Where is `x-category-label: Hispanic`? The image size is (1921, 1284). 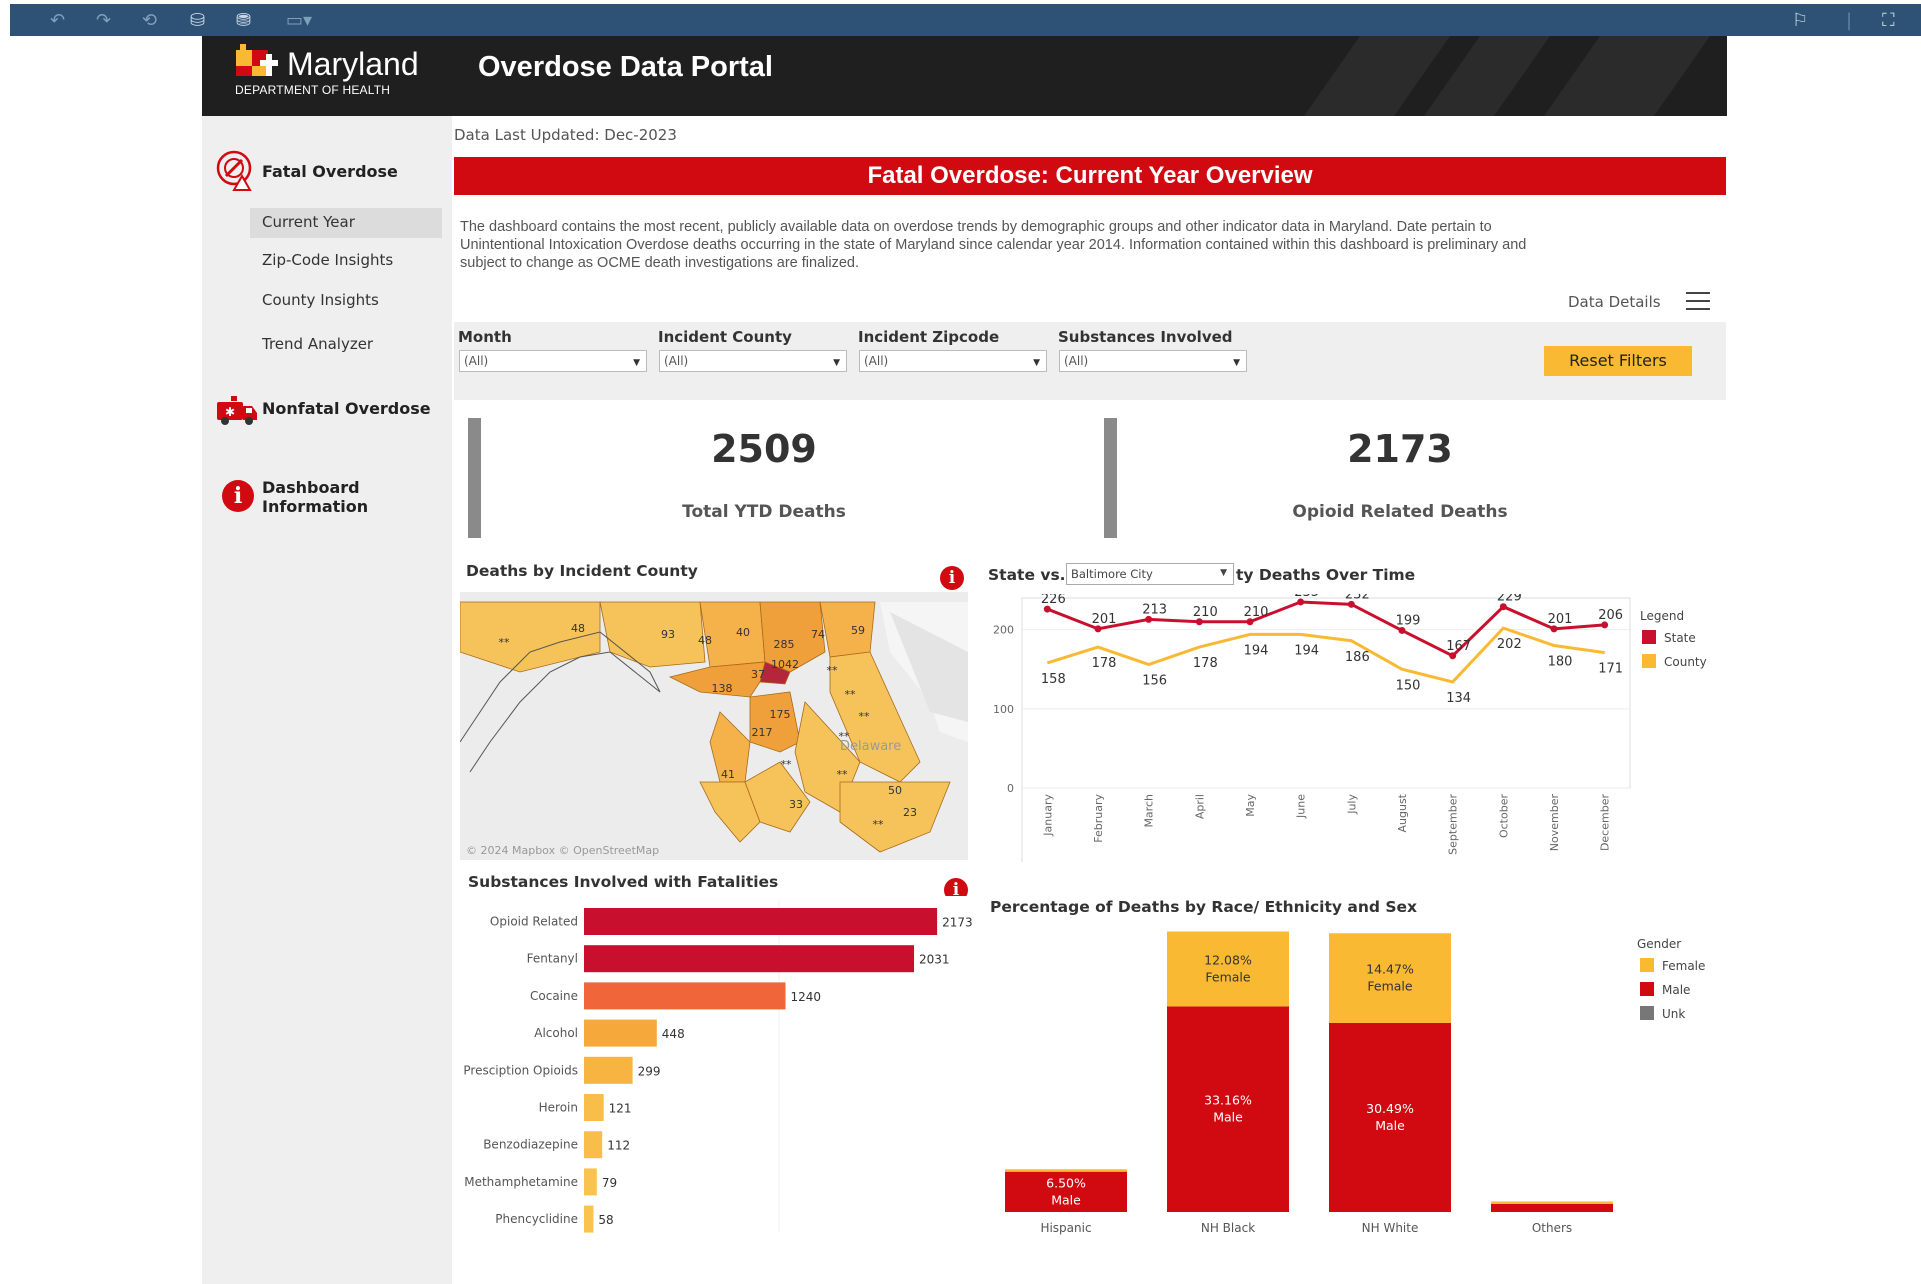
x-category-label: Hispanic is located at coordinates (1065, 1228).